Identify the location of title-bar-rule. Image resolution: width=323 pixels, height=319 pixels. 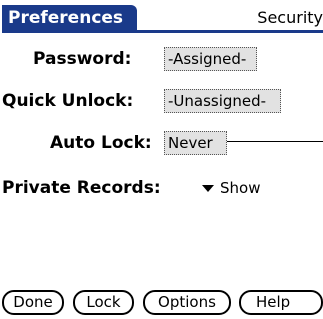
(162, 31).